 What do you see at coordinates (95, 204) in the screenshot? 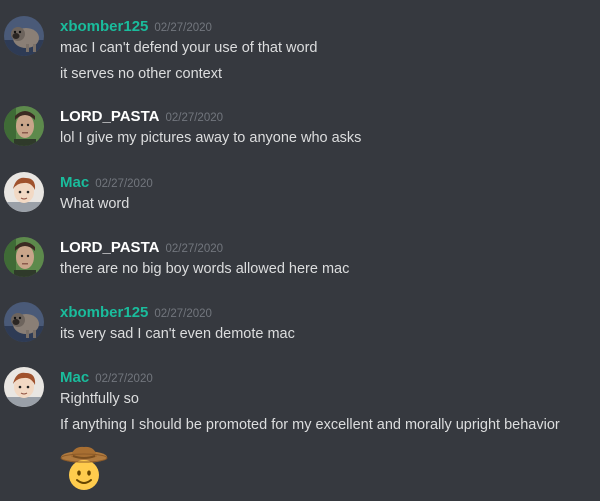
I see `message-text: What word` at bounding box center [95, 204].